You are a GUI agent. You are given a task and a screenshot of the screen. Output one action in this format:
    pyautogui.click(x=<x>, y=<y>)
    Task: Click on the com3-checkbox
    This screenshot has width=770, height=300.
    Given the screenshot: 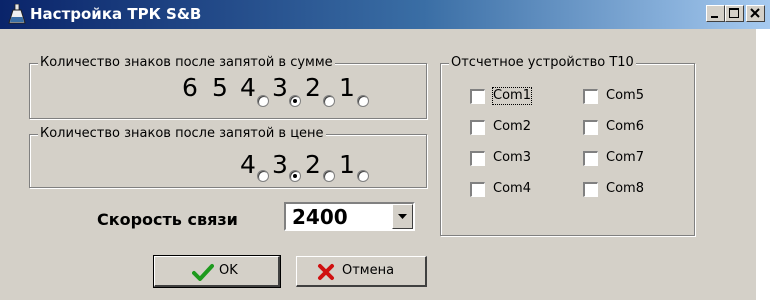 What is the action you would take?
    pyautogui.click(x=477, y=158)
    